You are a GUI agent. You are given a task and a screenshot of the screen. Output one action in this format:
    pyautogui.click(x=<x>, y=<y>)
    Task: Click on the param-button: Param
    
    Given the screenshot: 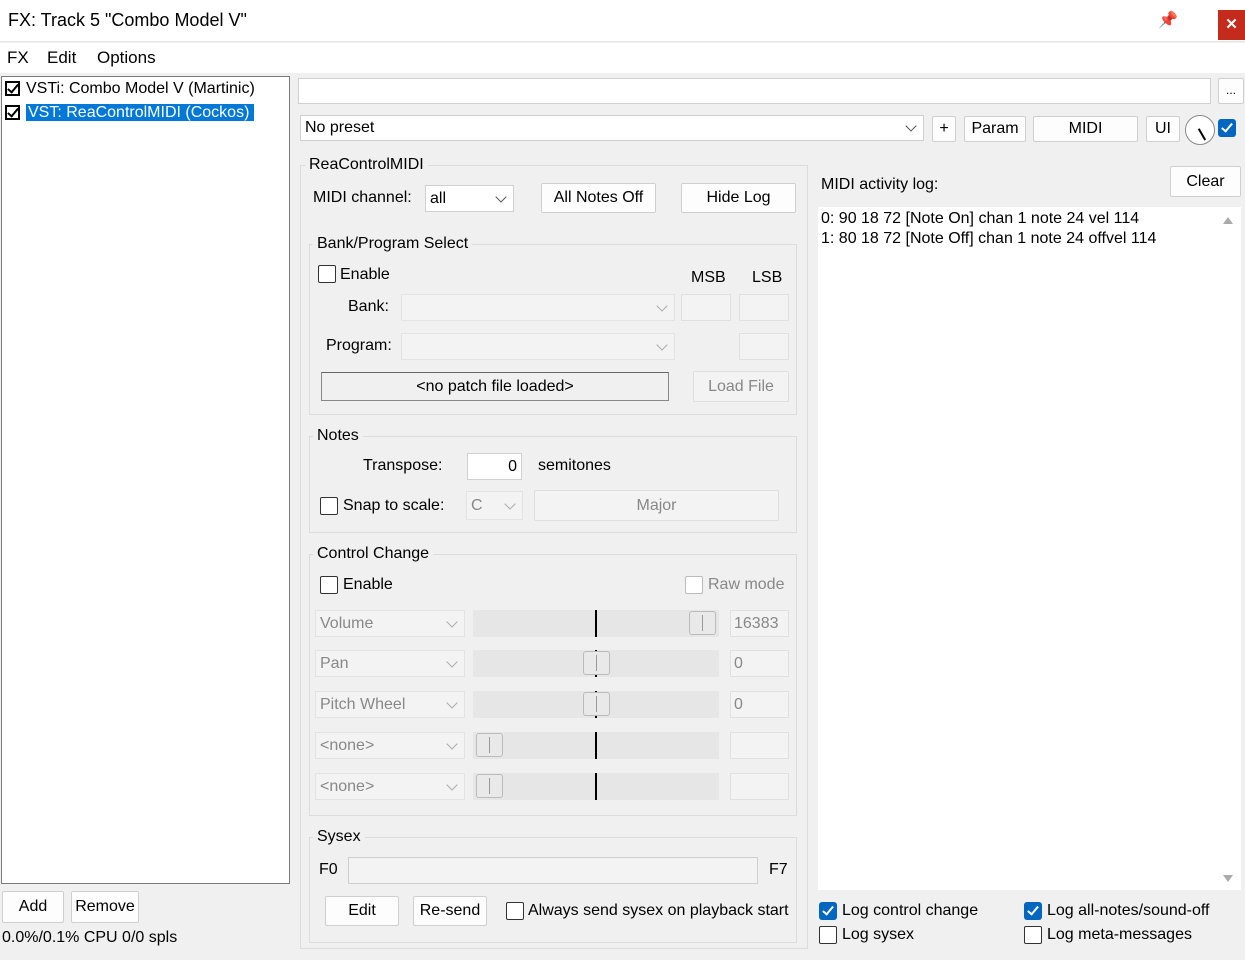 What is the action you would take?
    pyautogui.click(x=995, y=129)
    